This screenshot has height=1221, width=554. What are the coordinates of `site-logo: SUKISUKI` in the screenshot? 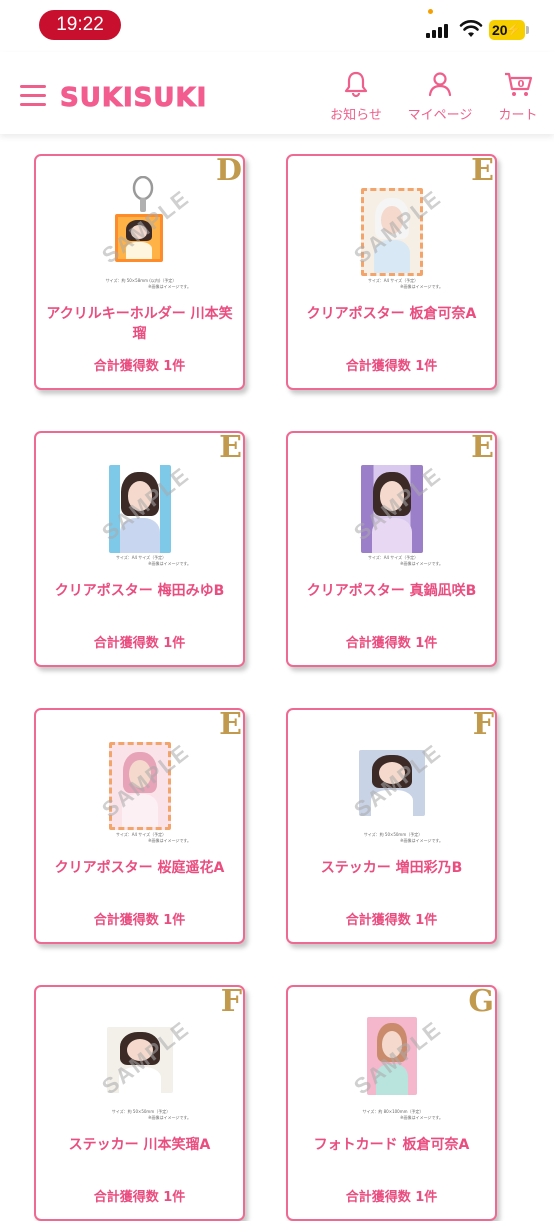 It's located at (133, 98).